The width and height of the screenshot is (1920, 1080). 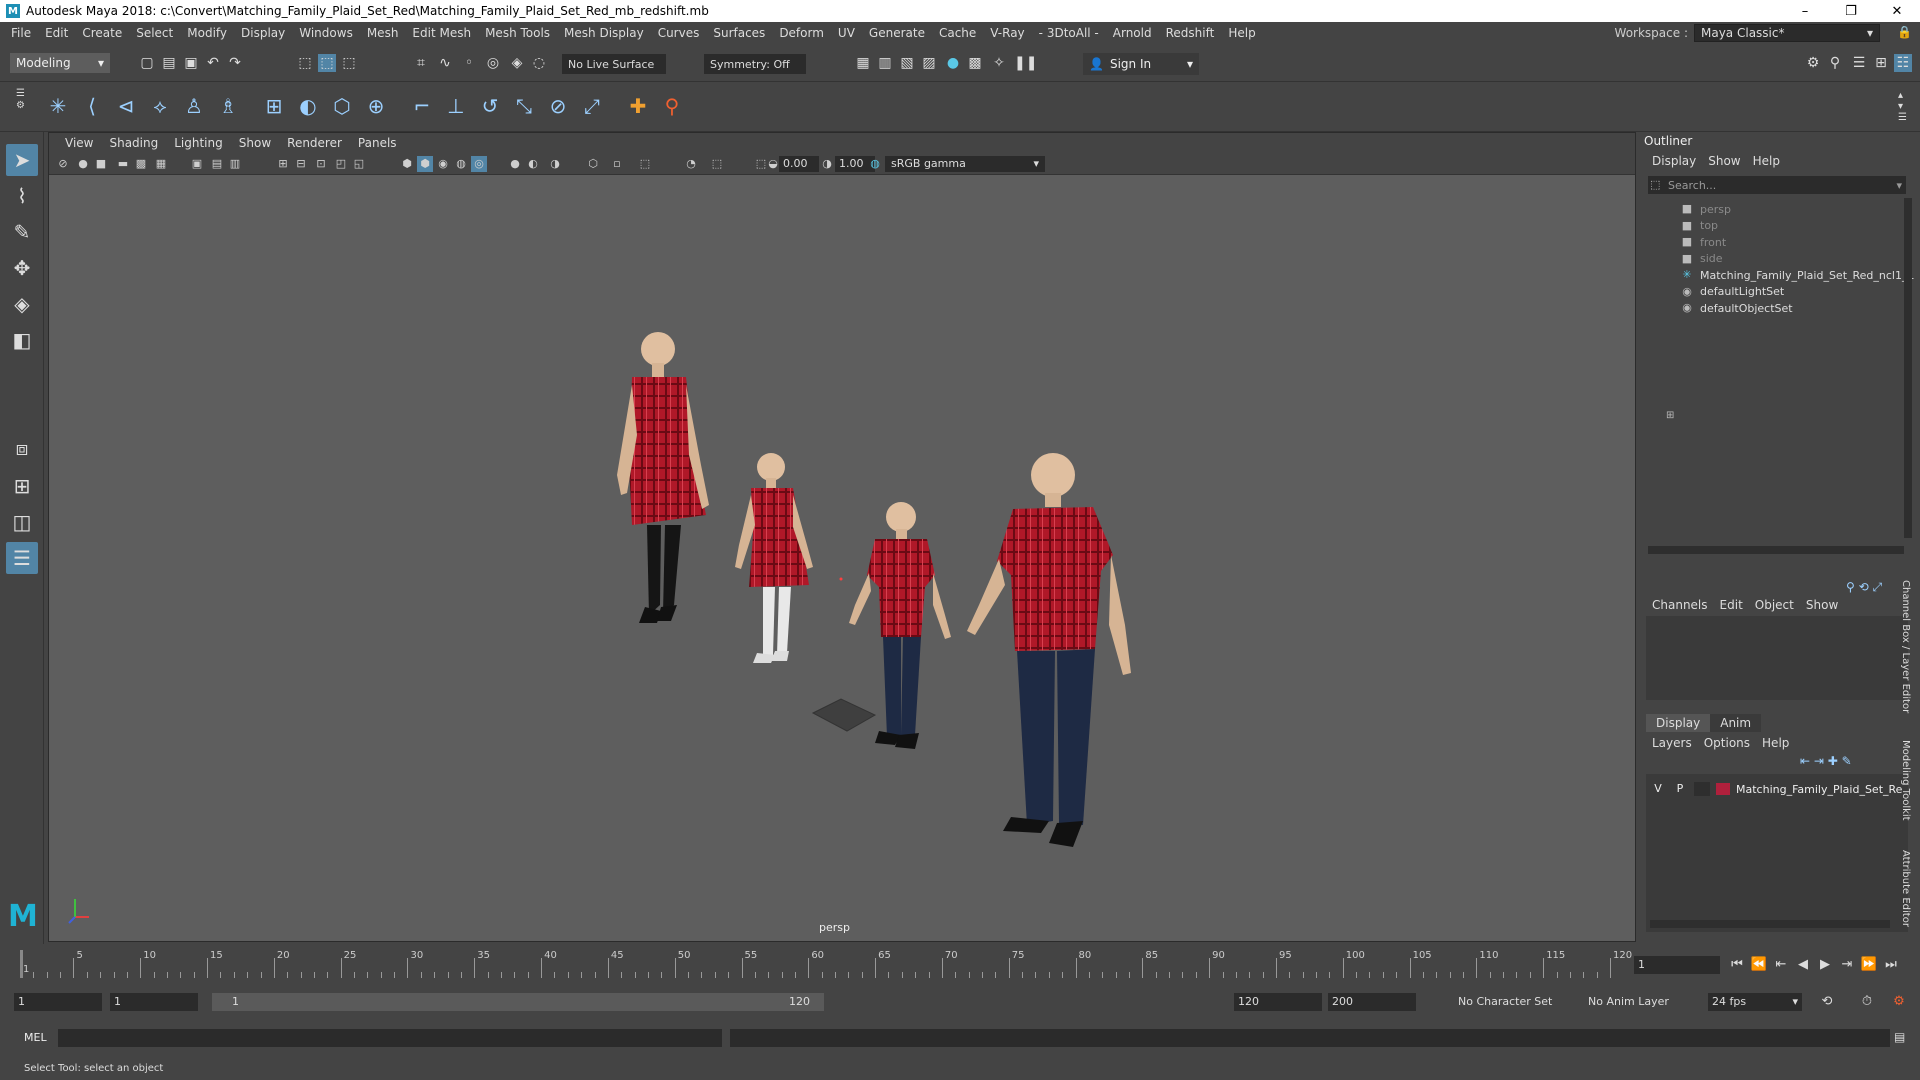 I want to click on xray-icon: ◎, so click(x=479, y=164).